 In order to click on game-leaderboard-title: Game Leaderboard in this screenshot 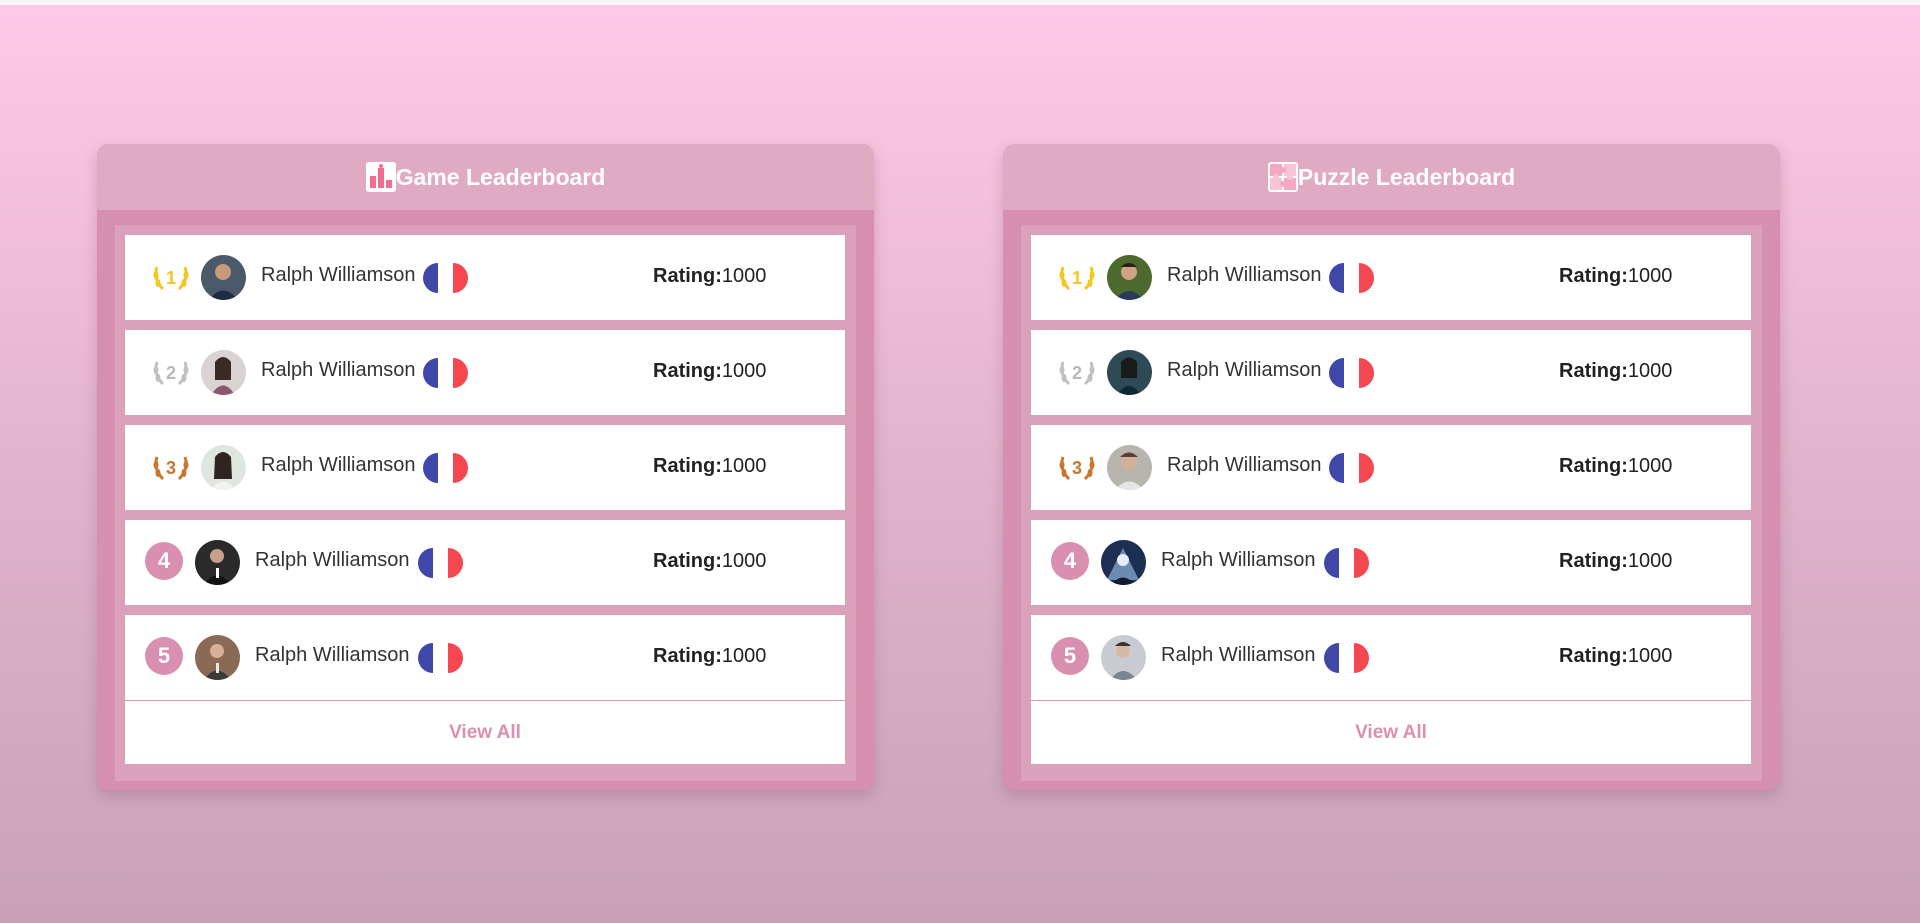, I will do `click(500, 176)`.